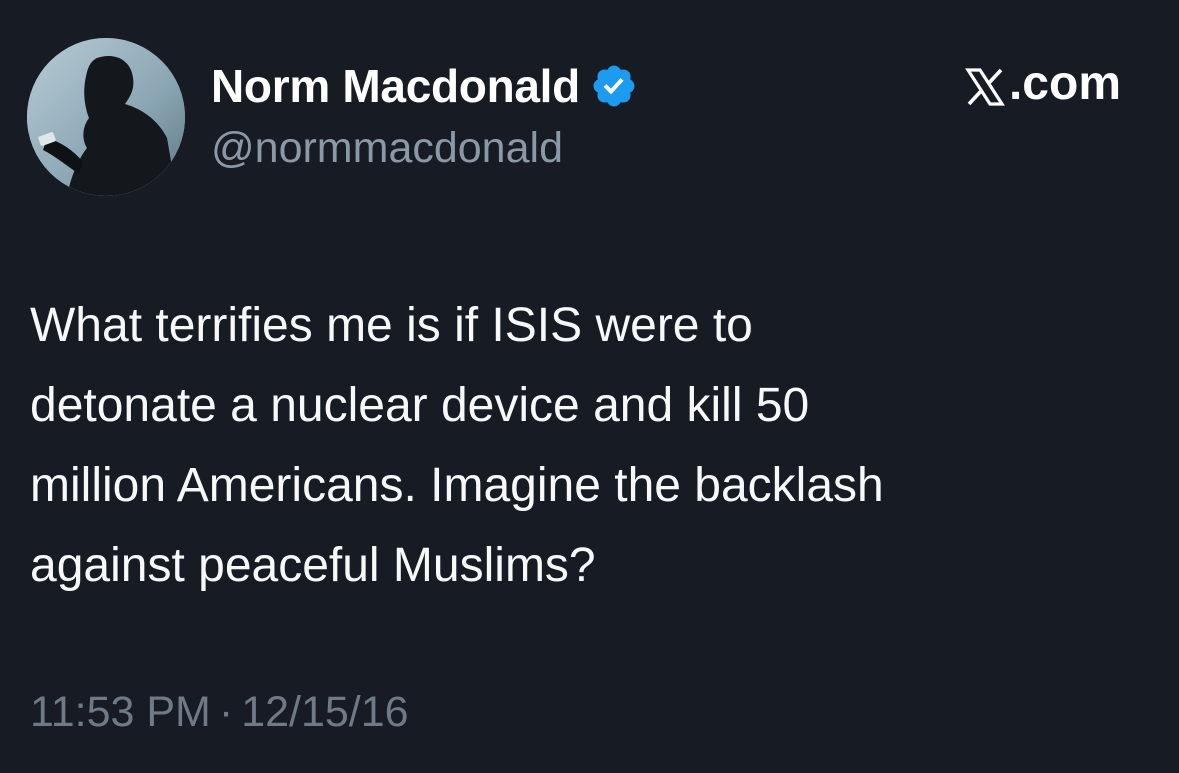  I want to click on site-domain-text: .com, so click(1064, 83).